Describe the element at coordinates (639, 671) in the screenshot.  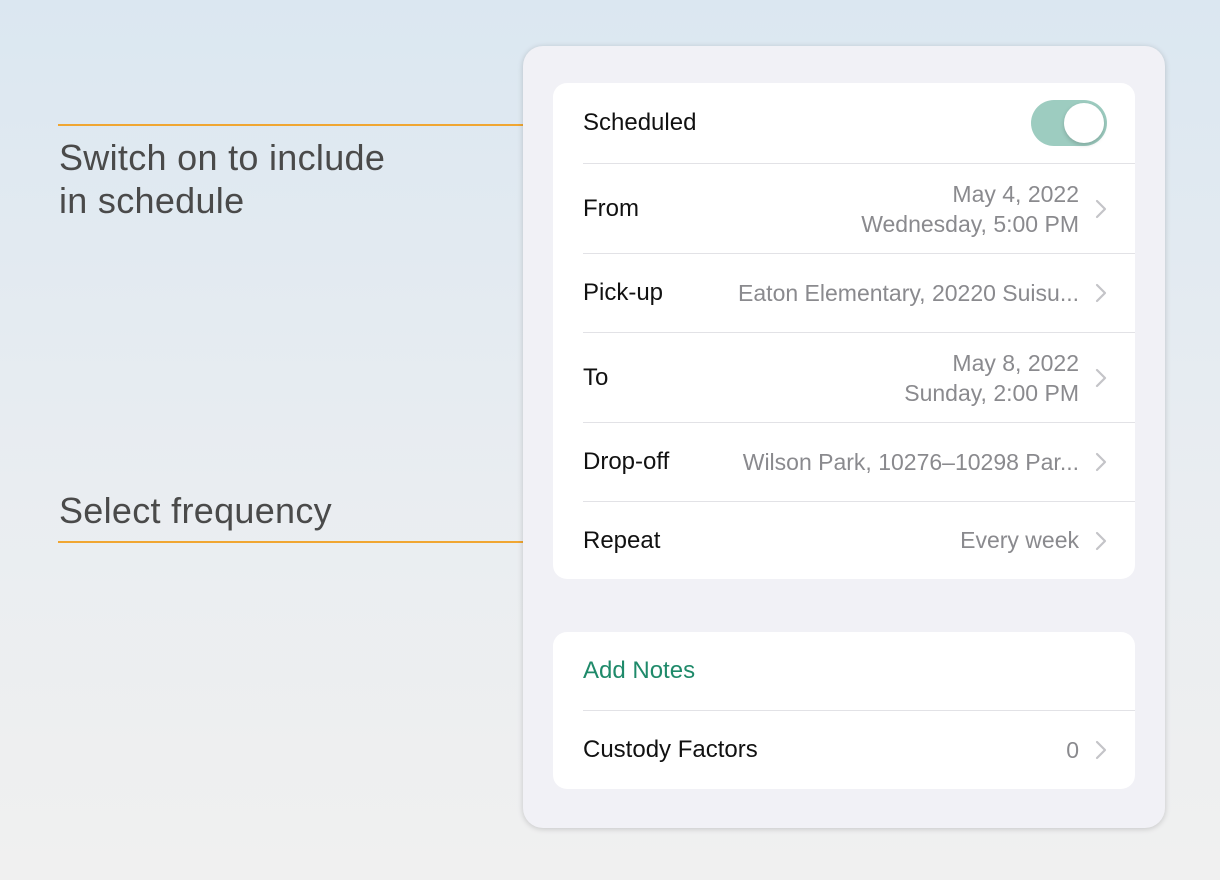
I see `add-notes-button: Add Notes` at that location.